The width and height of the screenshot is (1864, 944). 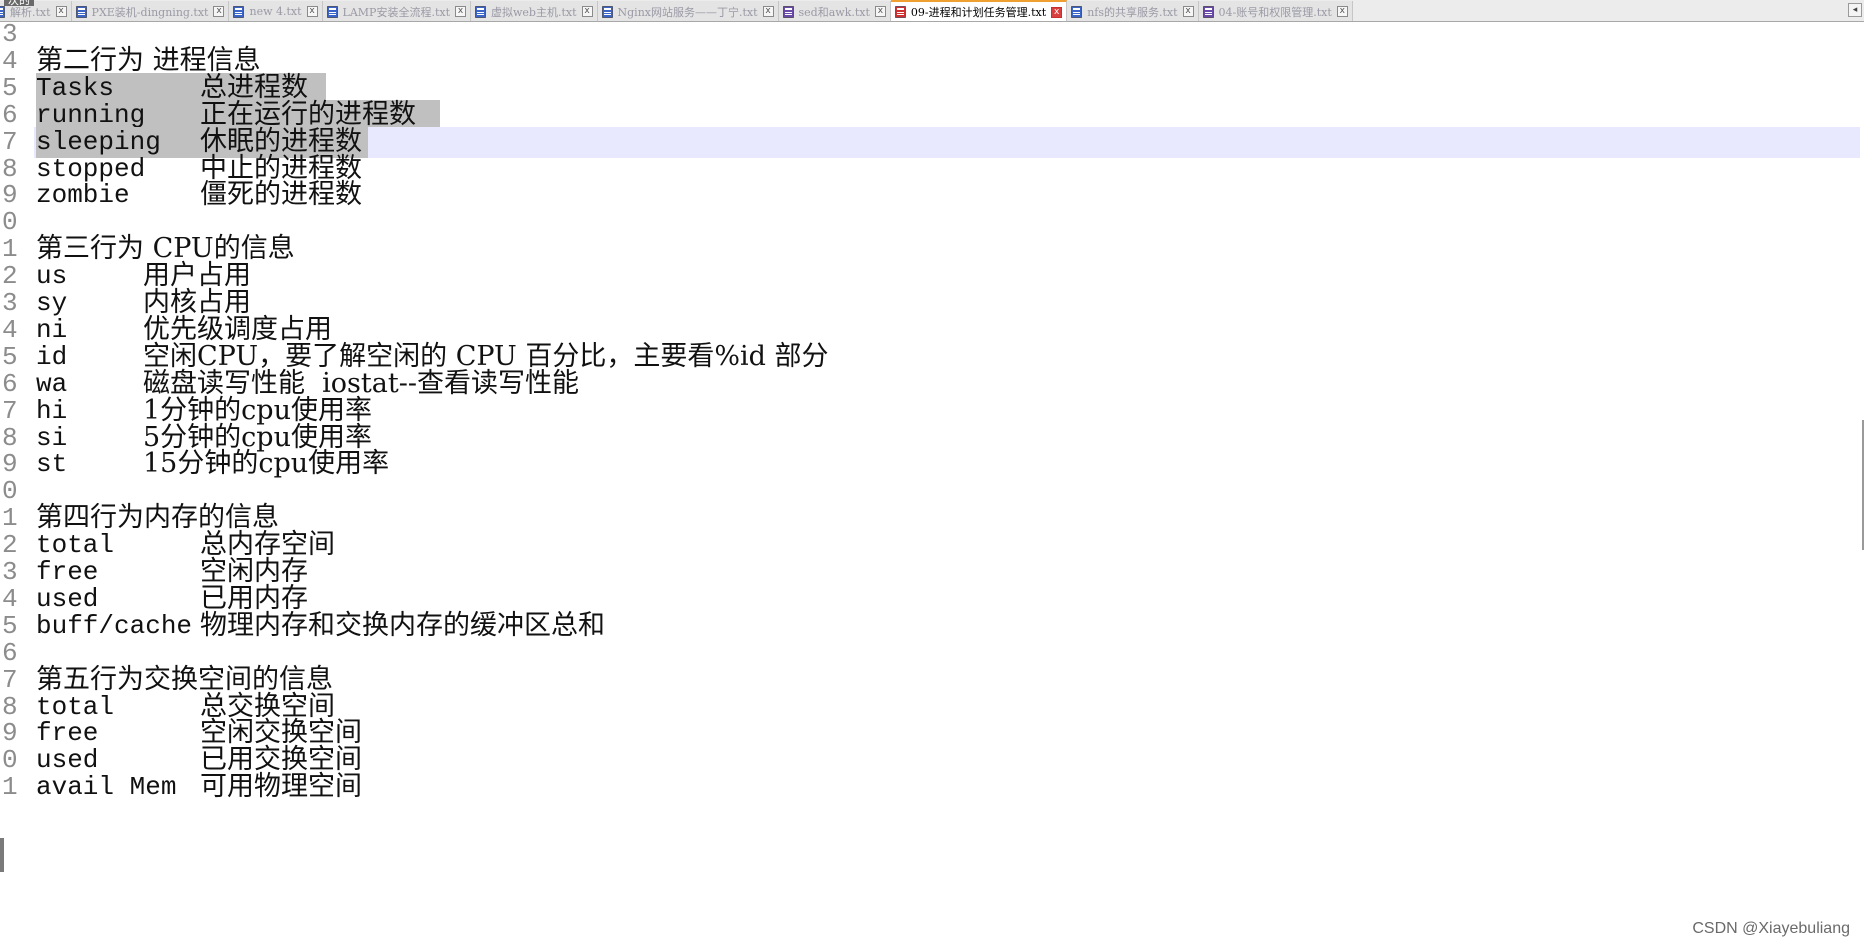 I want to click on line-number: 1, so click(x=10, y=787).